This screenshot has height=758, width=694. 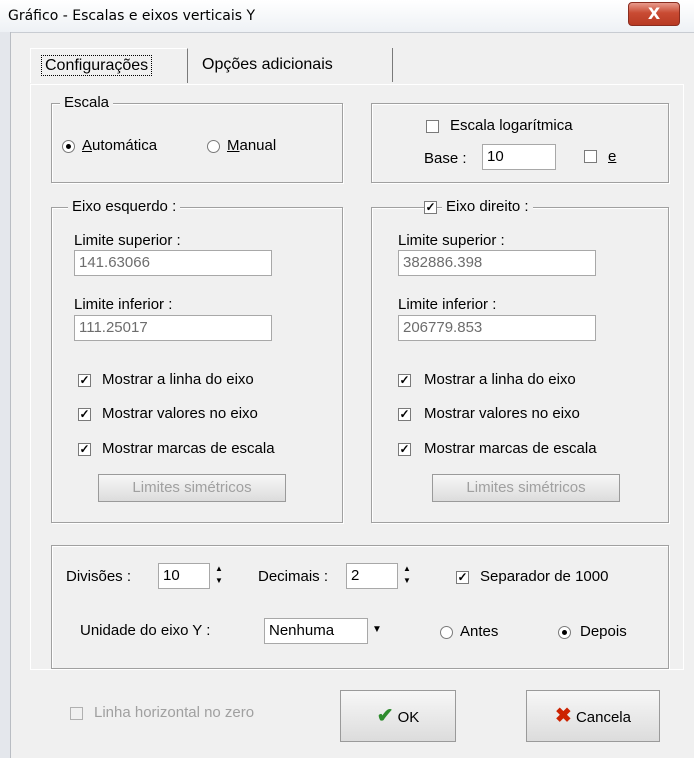 What do you see at coordinates (432, 126) in the screenshot?
I see `log-scale-checkbox` at bounding box center [432, 126].